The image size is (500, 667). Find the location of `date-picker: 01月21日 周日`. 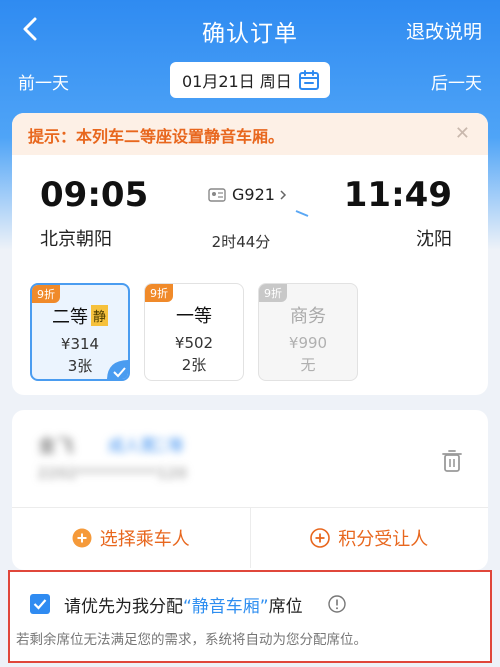

date-picker: 01月21日 周日 is located at coordinates (250, 80).